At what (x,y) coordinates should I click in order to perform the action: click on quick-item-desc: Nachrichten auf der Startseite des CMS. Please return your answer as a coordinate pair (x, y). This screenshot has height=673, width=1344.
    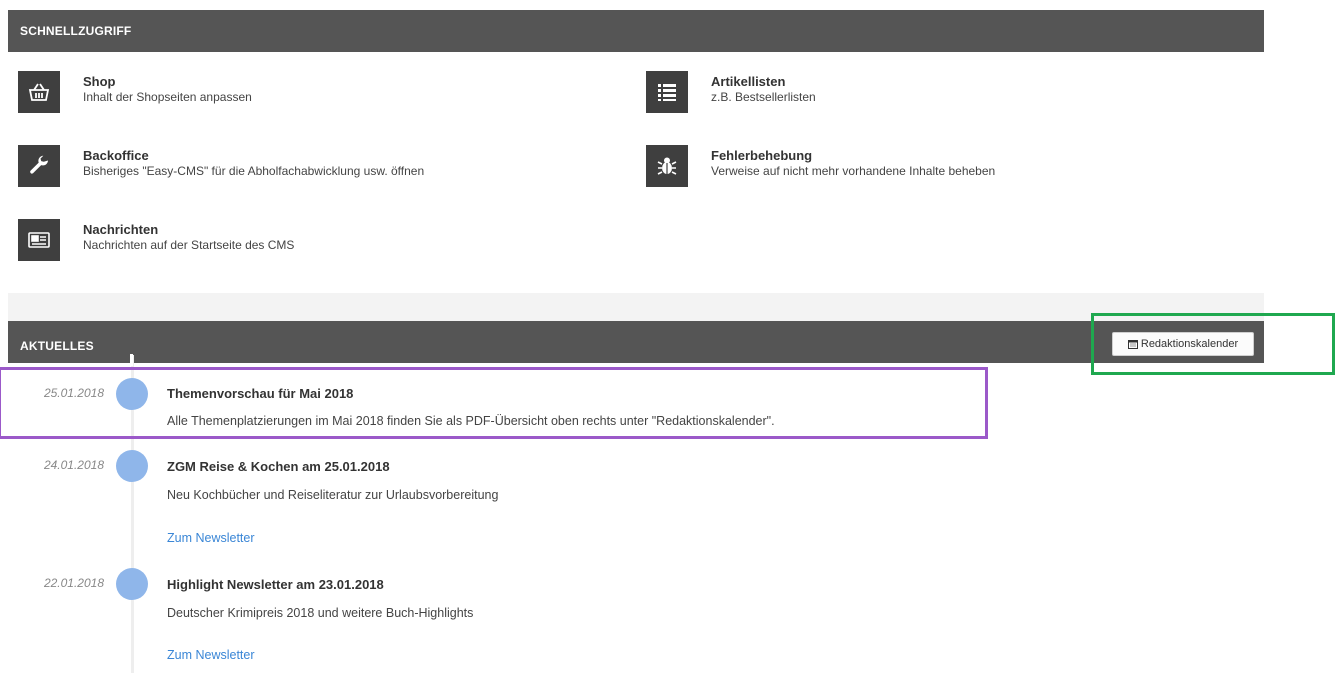
    Looking at the image, I should click on (189, 245).